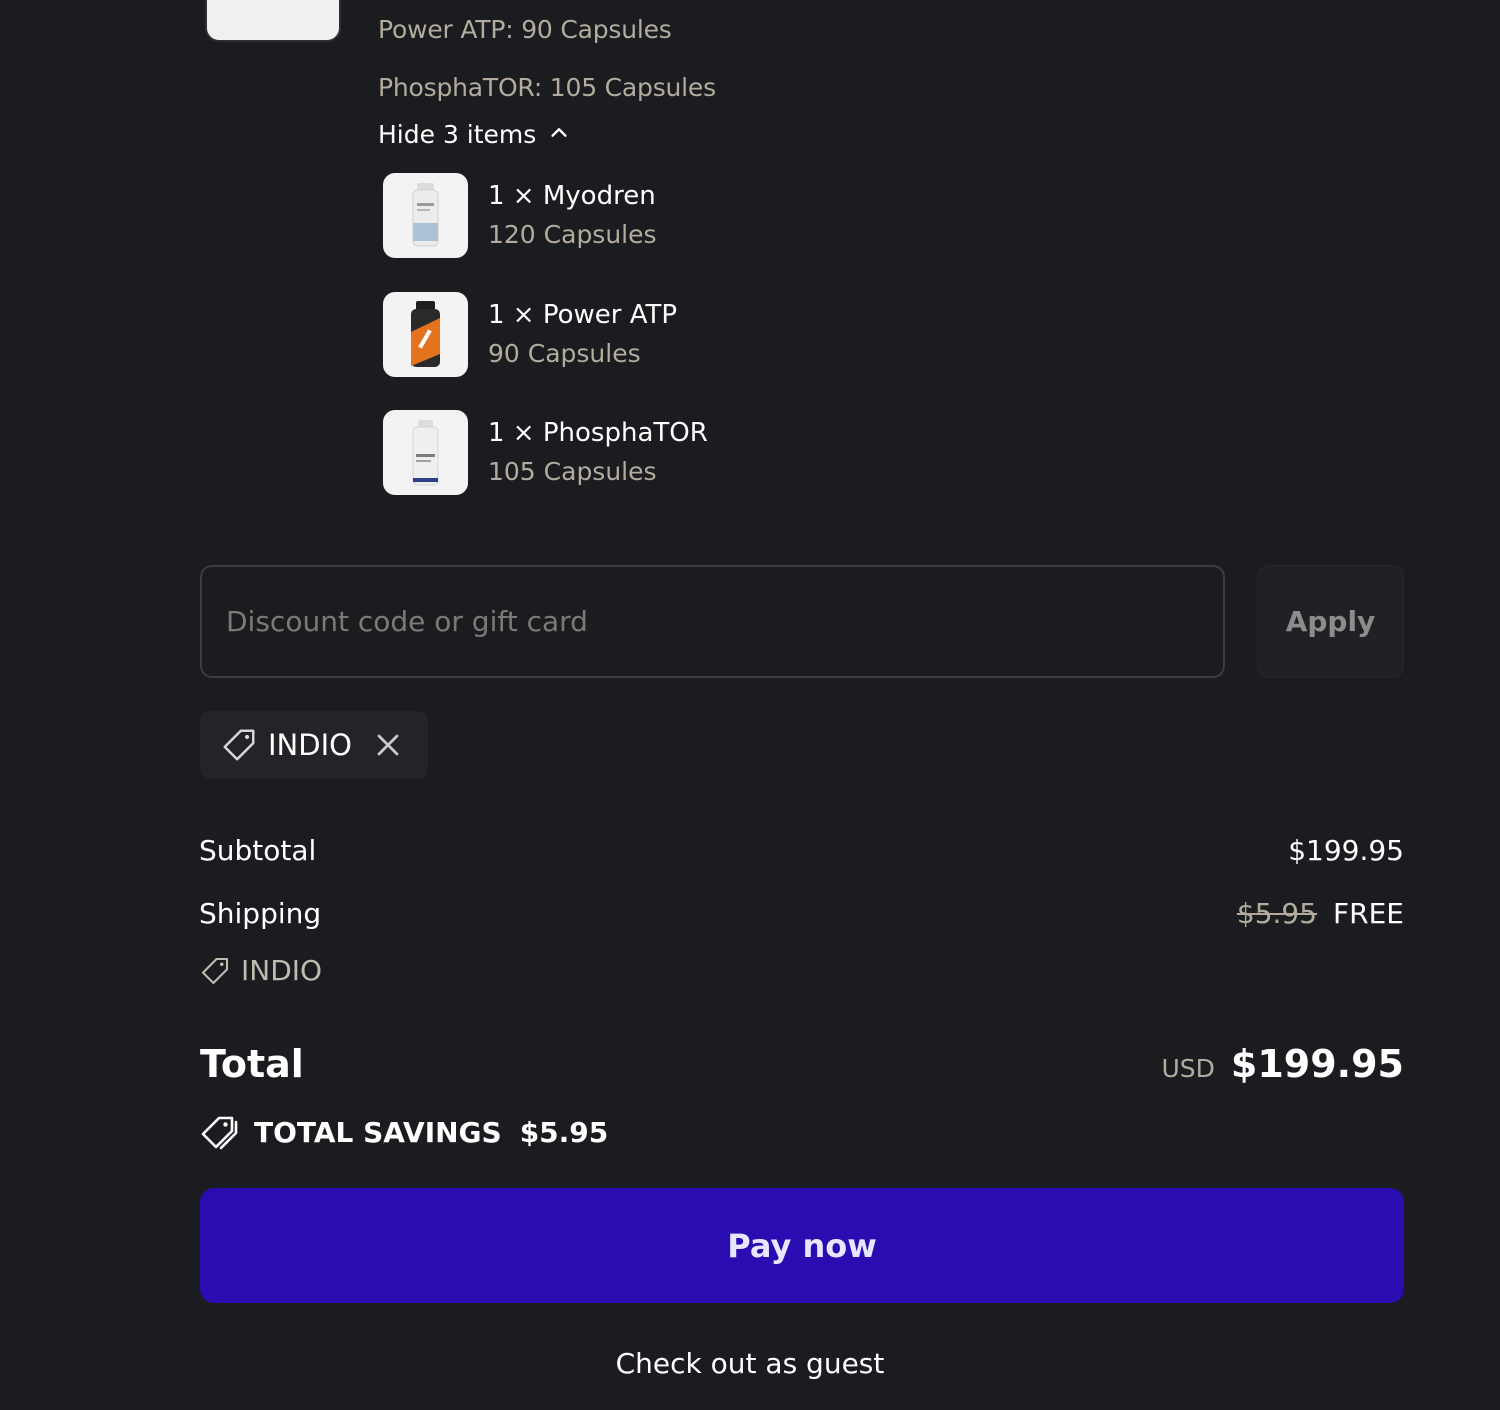 The image size is (1500, 1410). Describe the element at coordinates (712, 621) in the screenshot. I see `discount-code-input` at that location.